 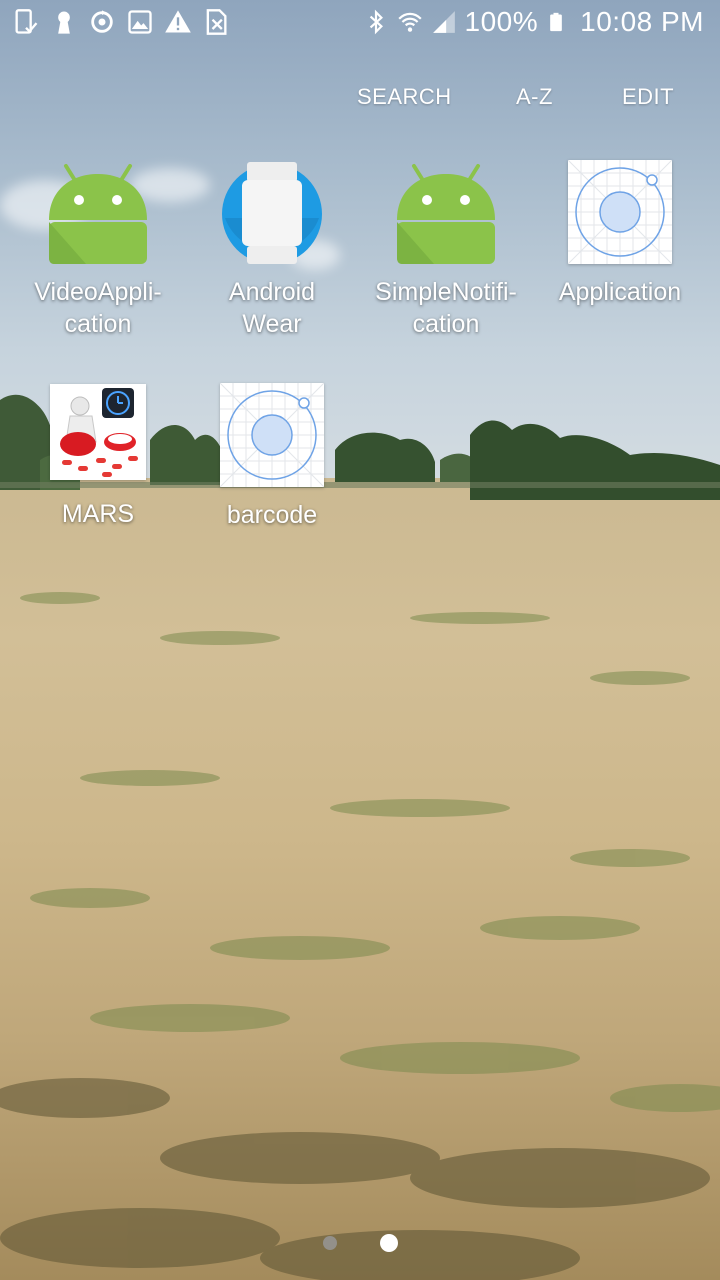 I want to click on app-android-wear: Android Wear, so click(x=272, y=250).